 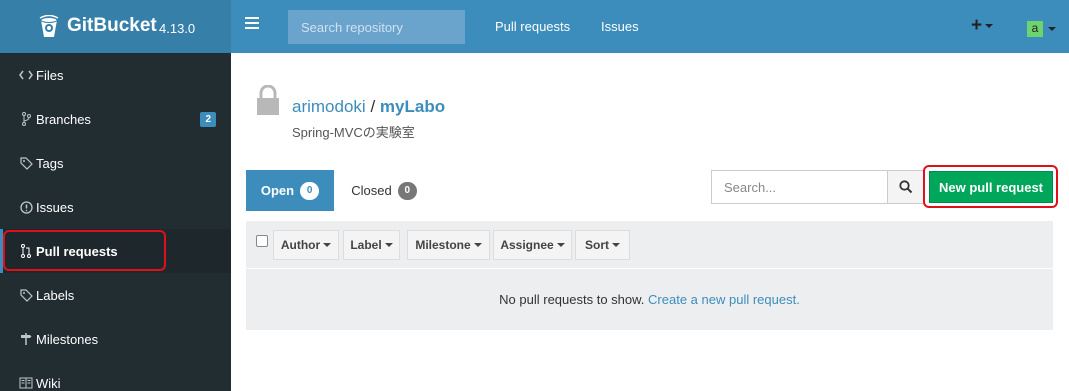 I want to click on filter-label-button: Label, so click(x=371, y=245).